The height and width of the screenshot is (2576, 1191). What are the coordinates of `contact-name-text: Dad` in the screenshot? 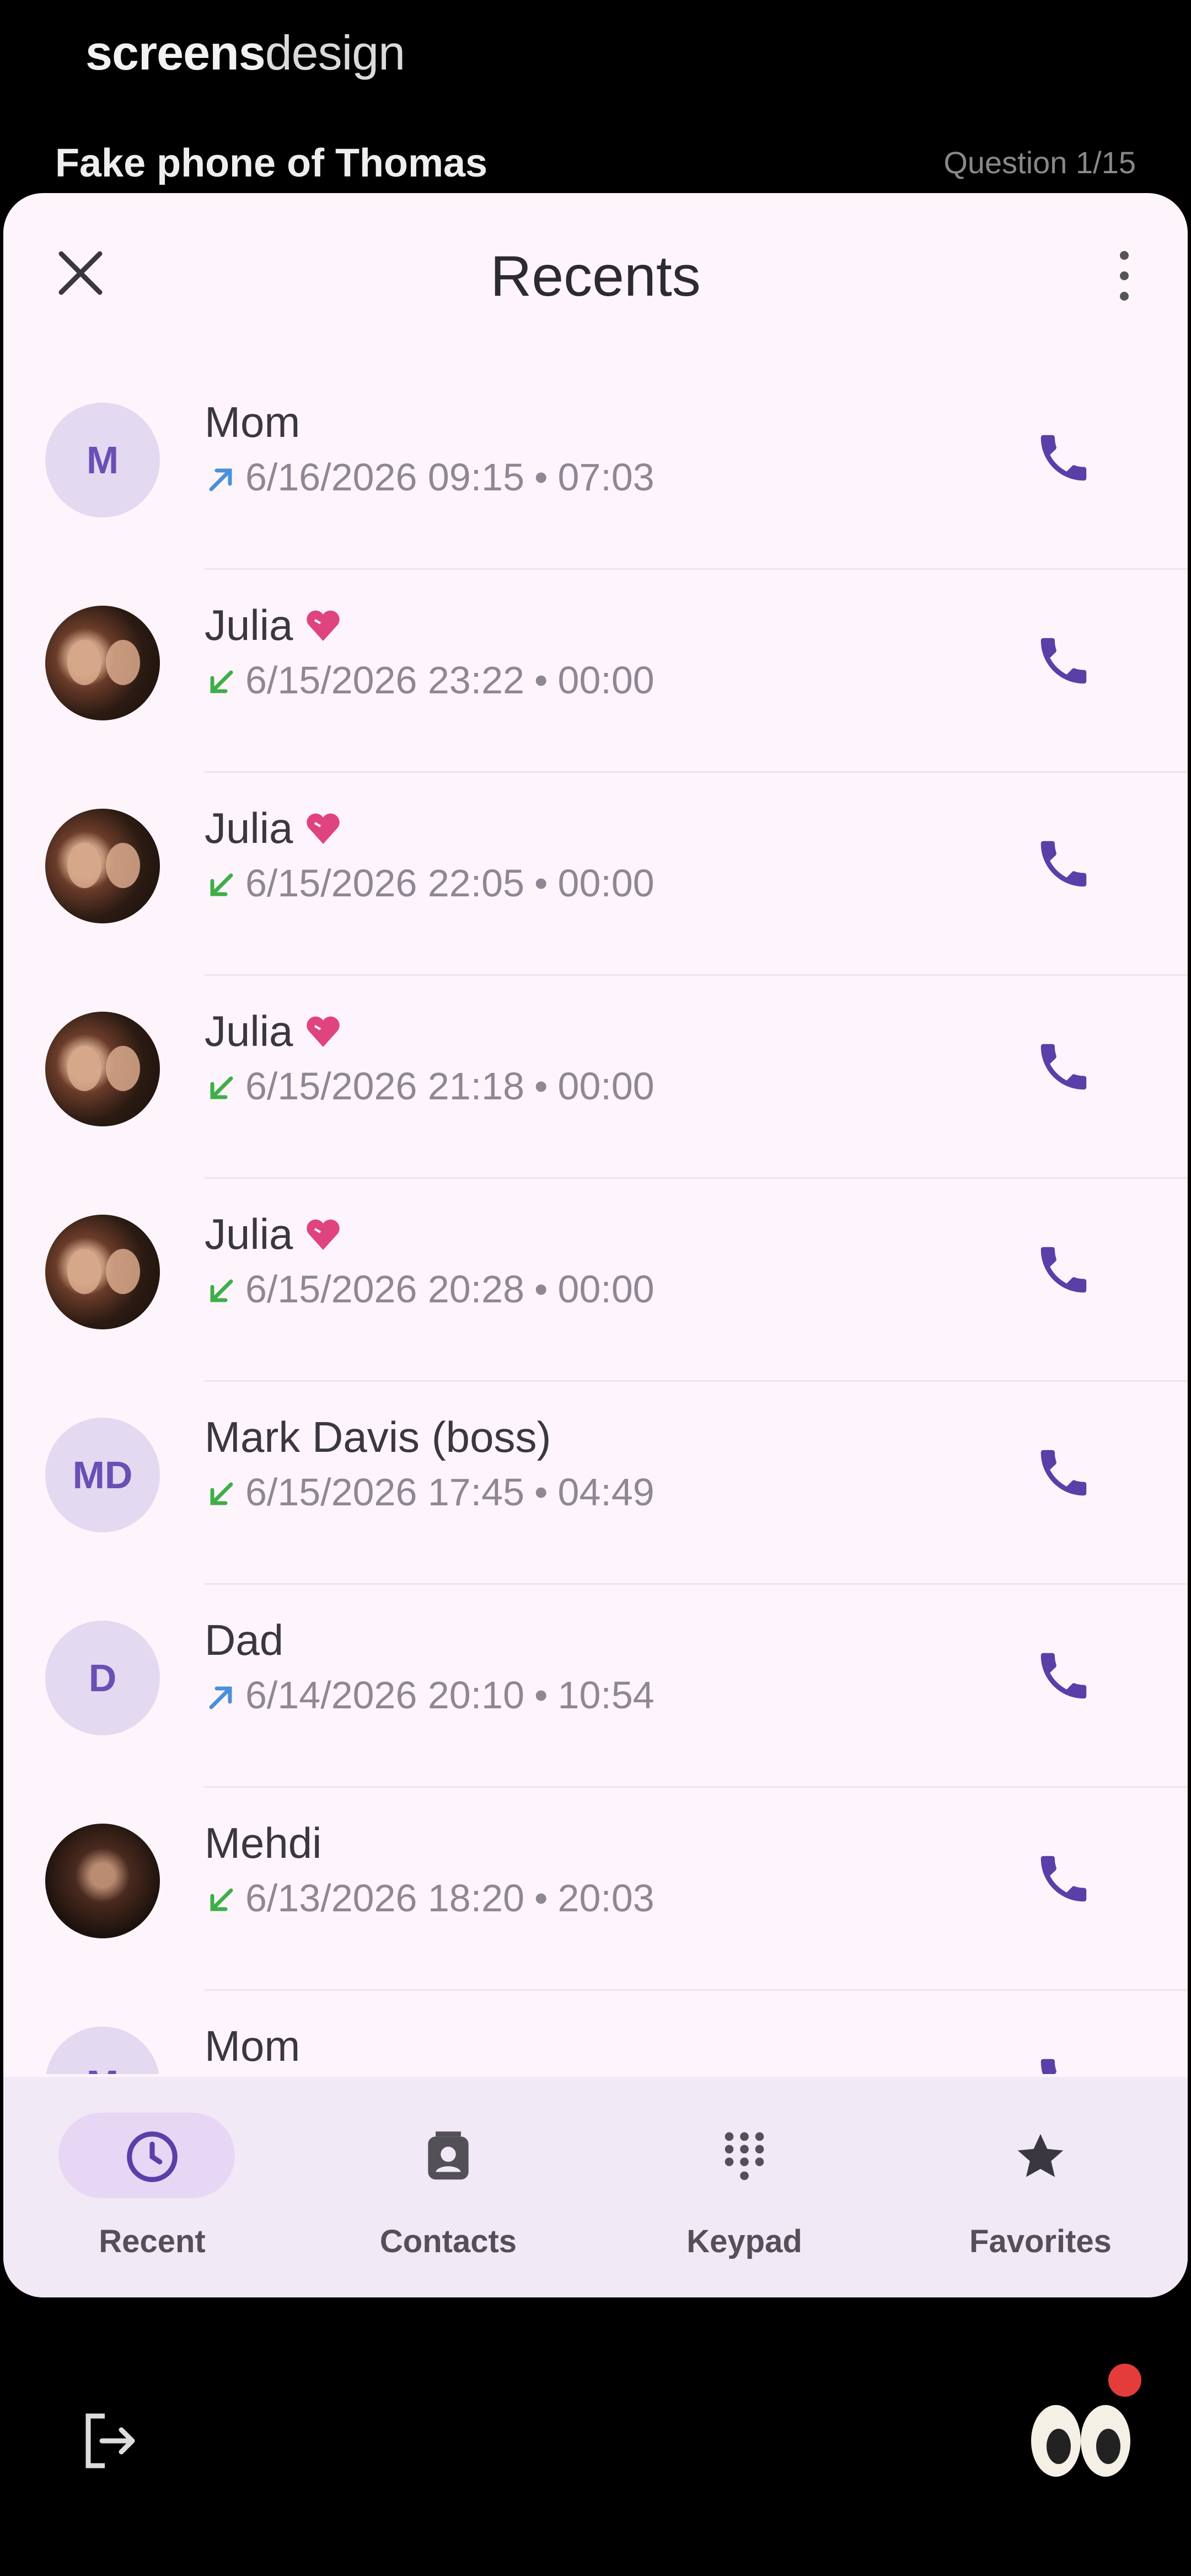 It's located at (244, 1640).